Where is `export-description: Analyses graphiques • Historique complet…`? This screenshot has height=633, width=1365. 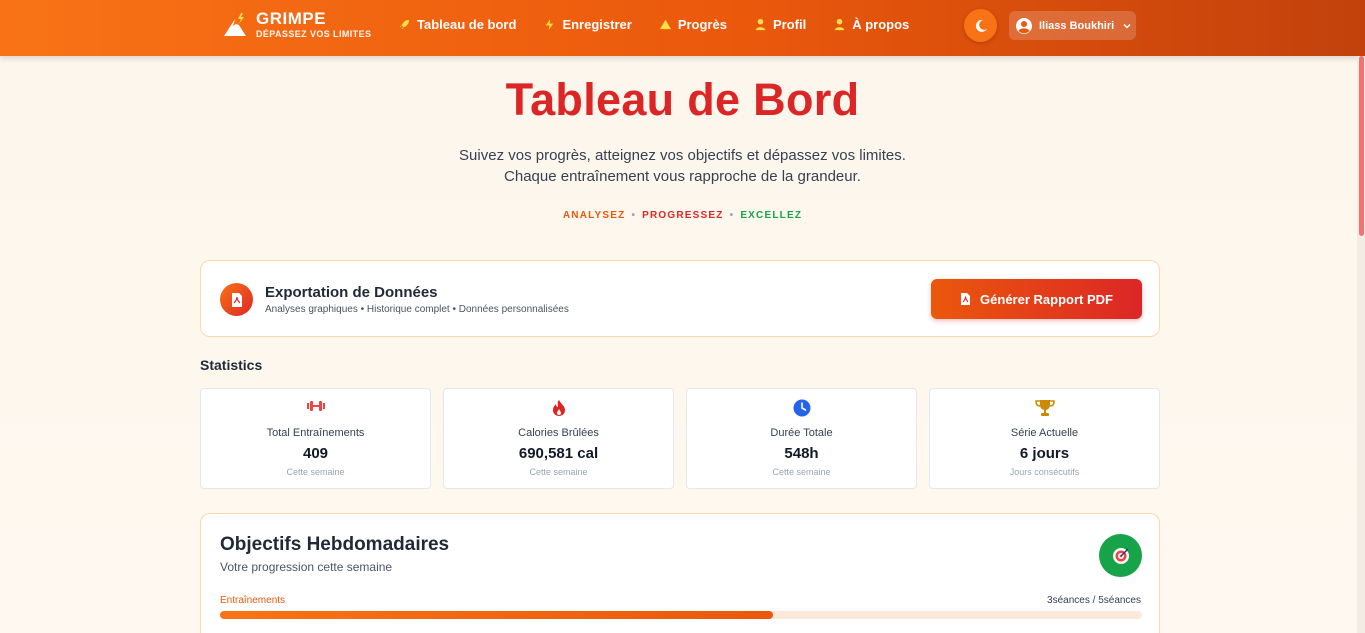
export-description: Analyses graphiques • Historique complet… is located at coordinates (417, 309).